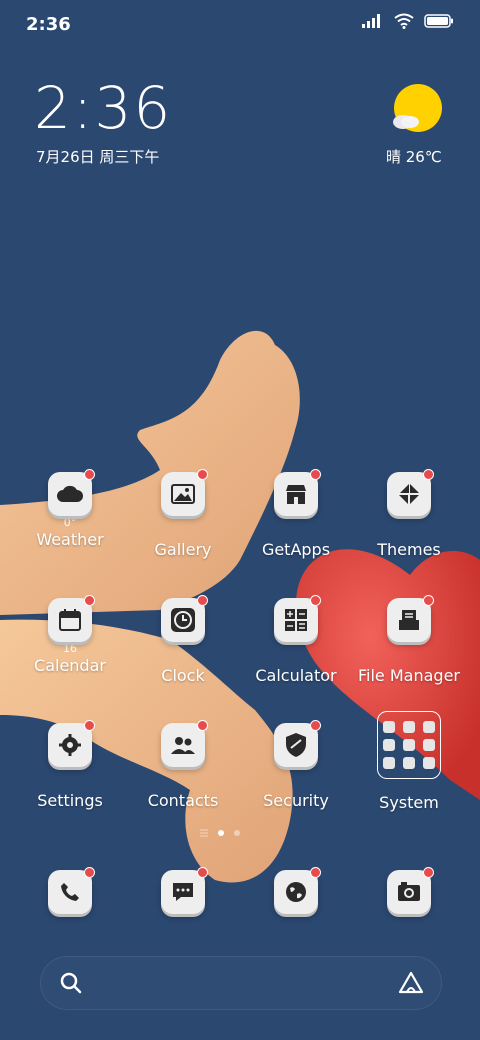 The width and height of the screenshot is (480, 1040). What do you see at coordinates (297, 618) in the screenshot?
I see `calculator-icon` at bounding box center [297, 618].